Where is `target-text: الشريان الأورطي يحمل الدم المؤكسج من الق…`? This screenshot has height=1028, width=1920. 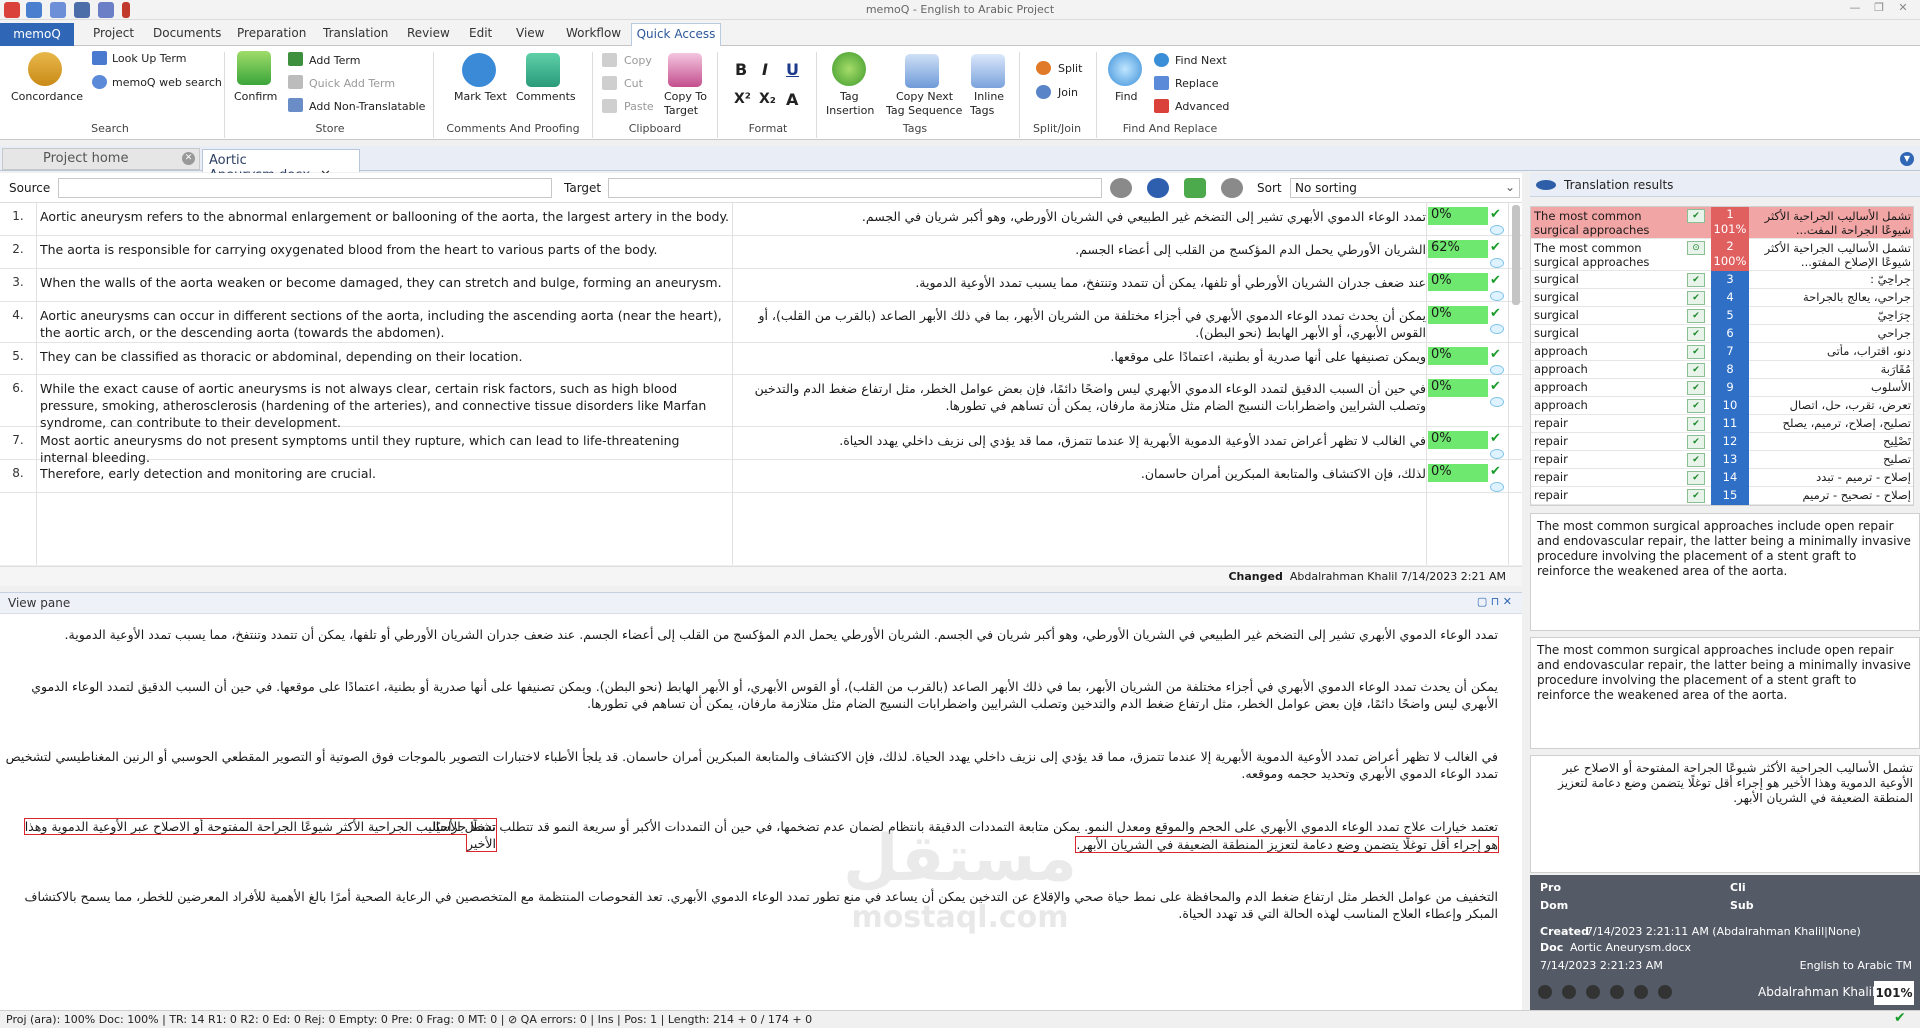
target-text: الشريان الأورطي يحمل الدم المؤكسج من الق… is located at coordinates (1081, 249).